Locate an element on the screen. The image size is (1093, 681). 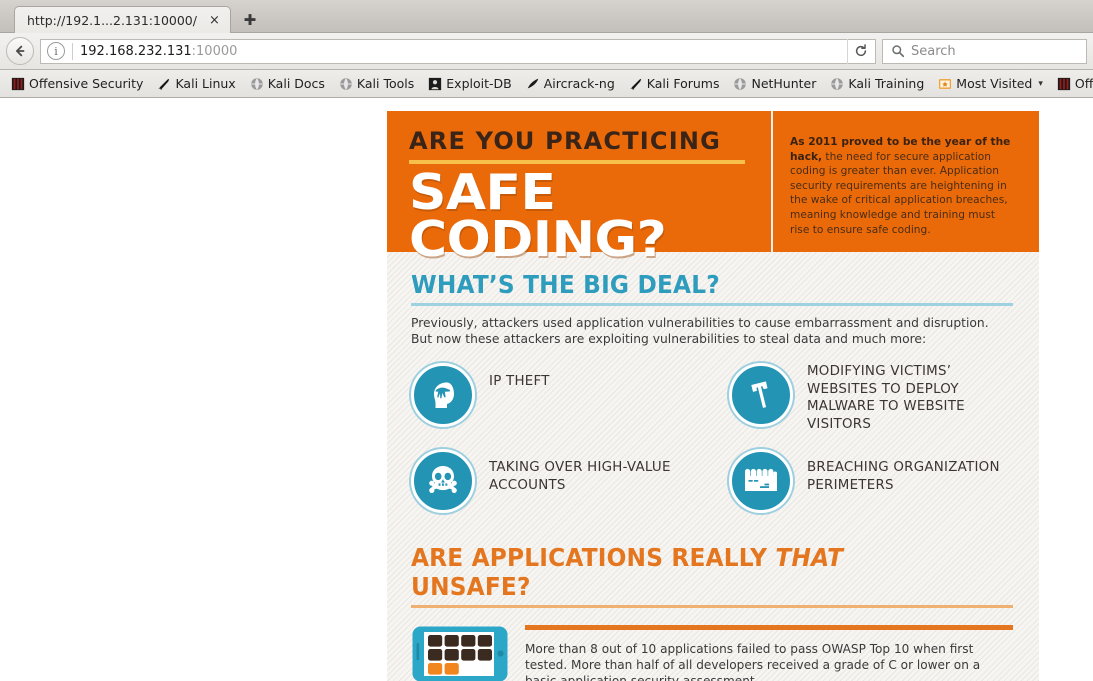
bookmark-aircrack-ng: Aircrack-ng is located at coordinates (570, 84).